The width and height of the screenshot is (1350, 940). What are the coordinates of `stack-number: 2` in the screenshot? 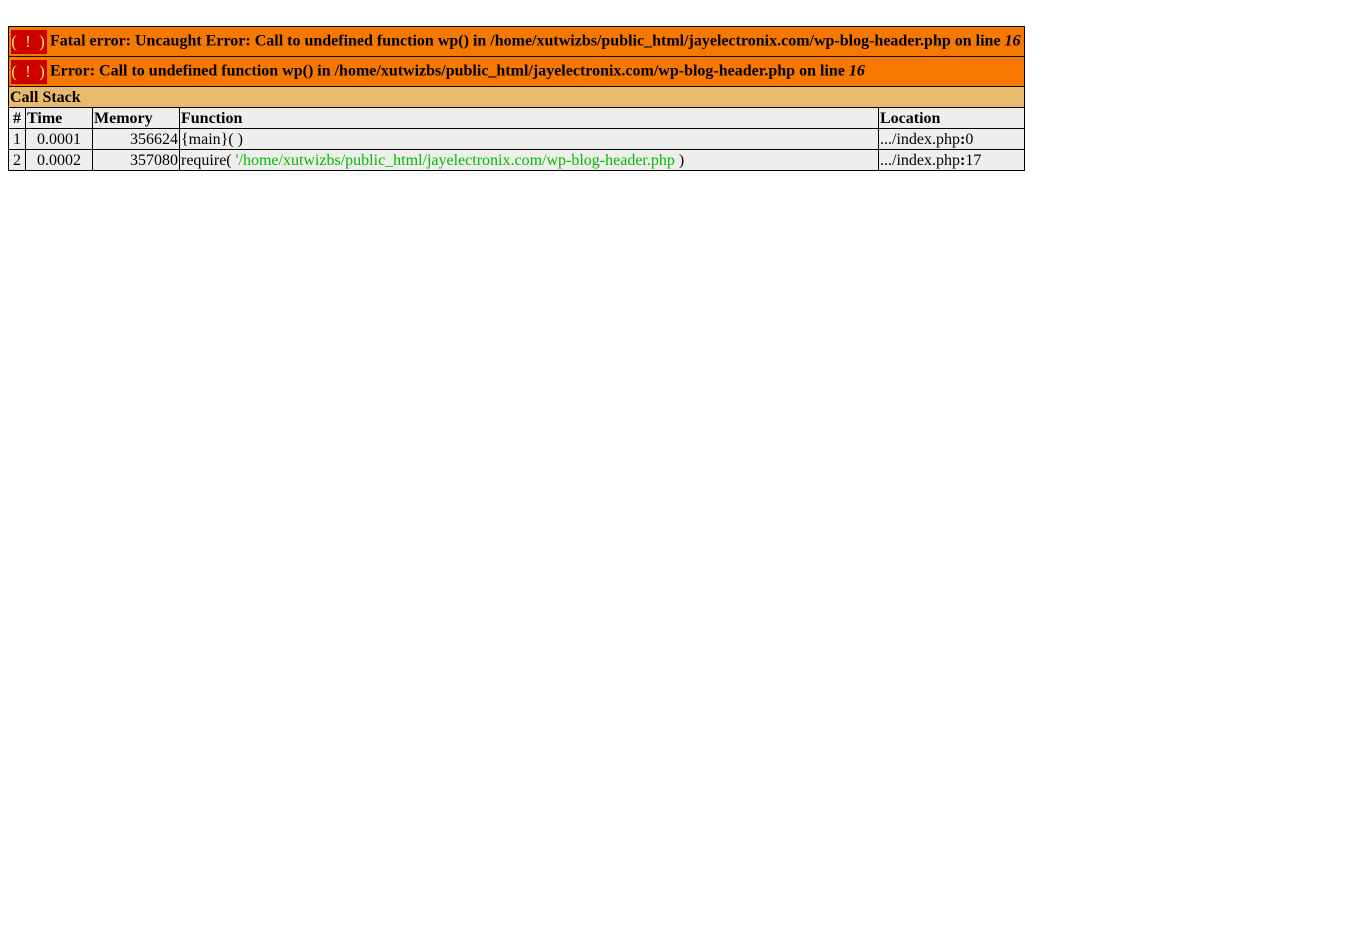 It's located at (17, 160).